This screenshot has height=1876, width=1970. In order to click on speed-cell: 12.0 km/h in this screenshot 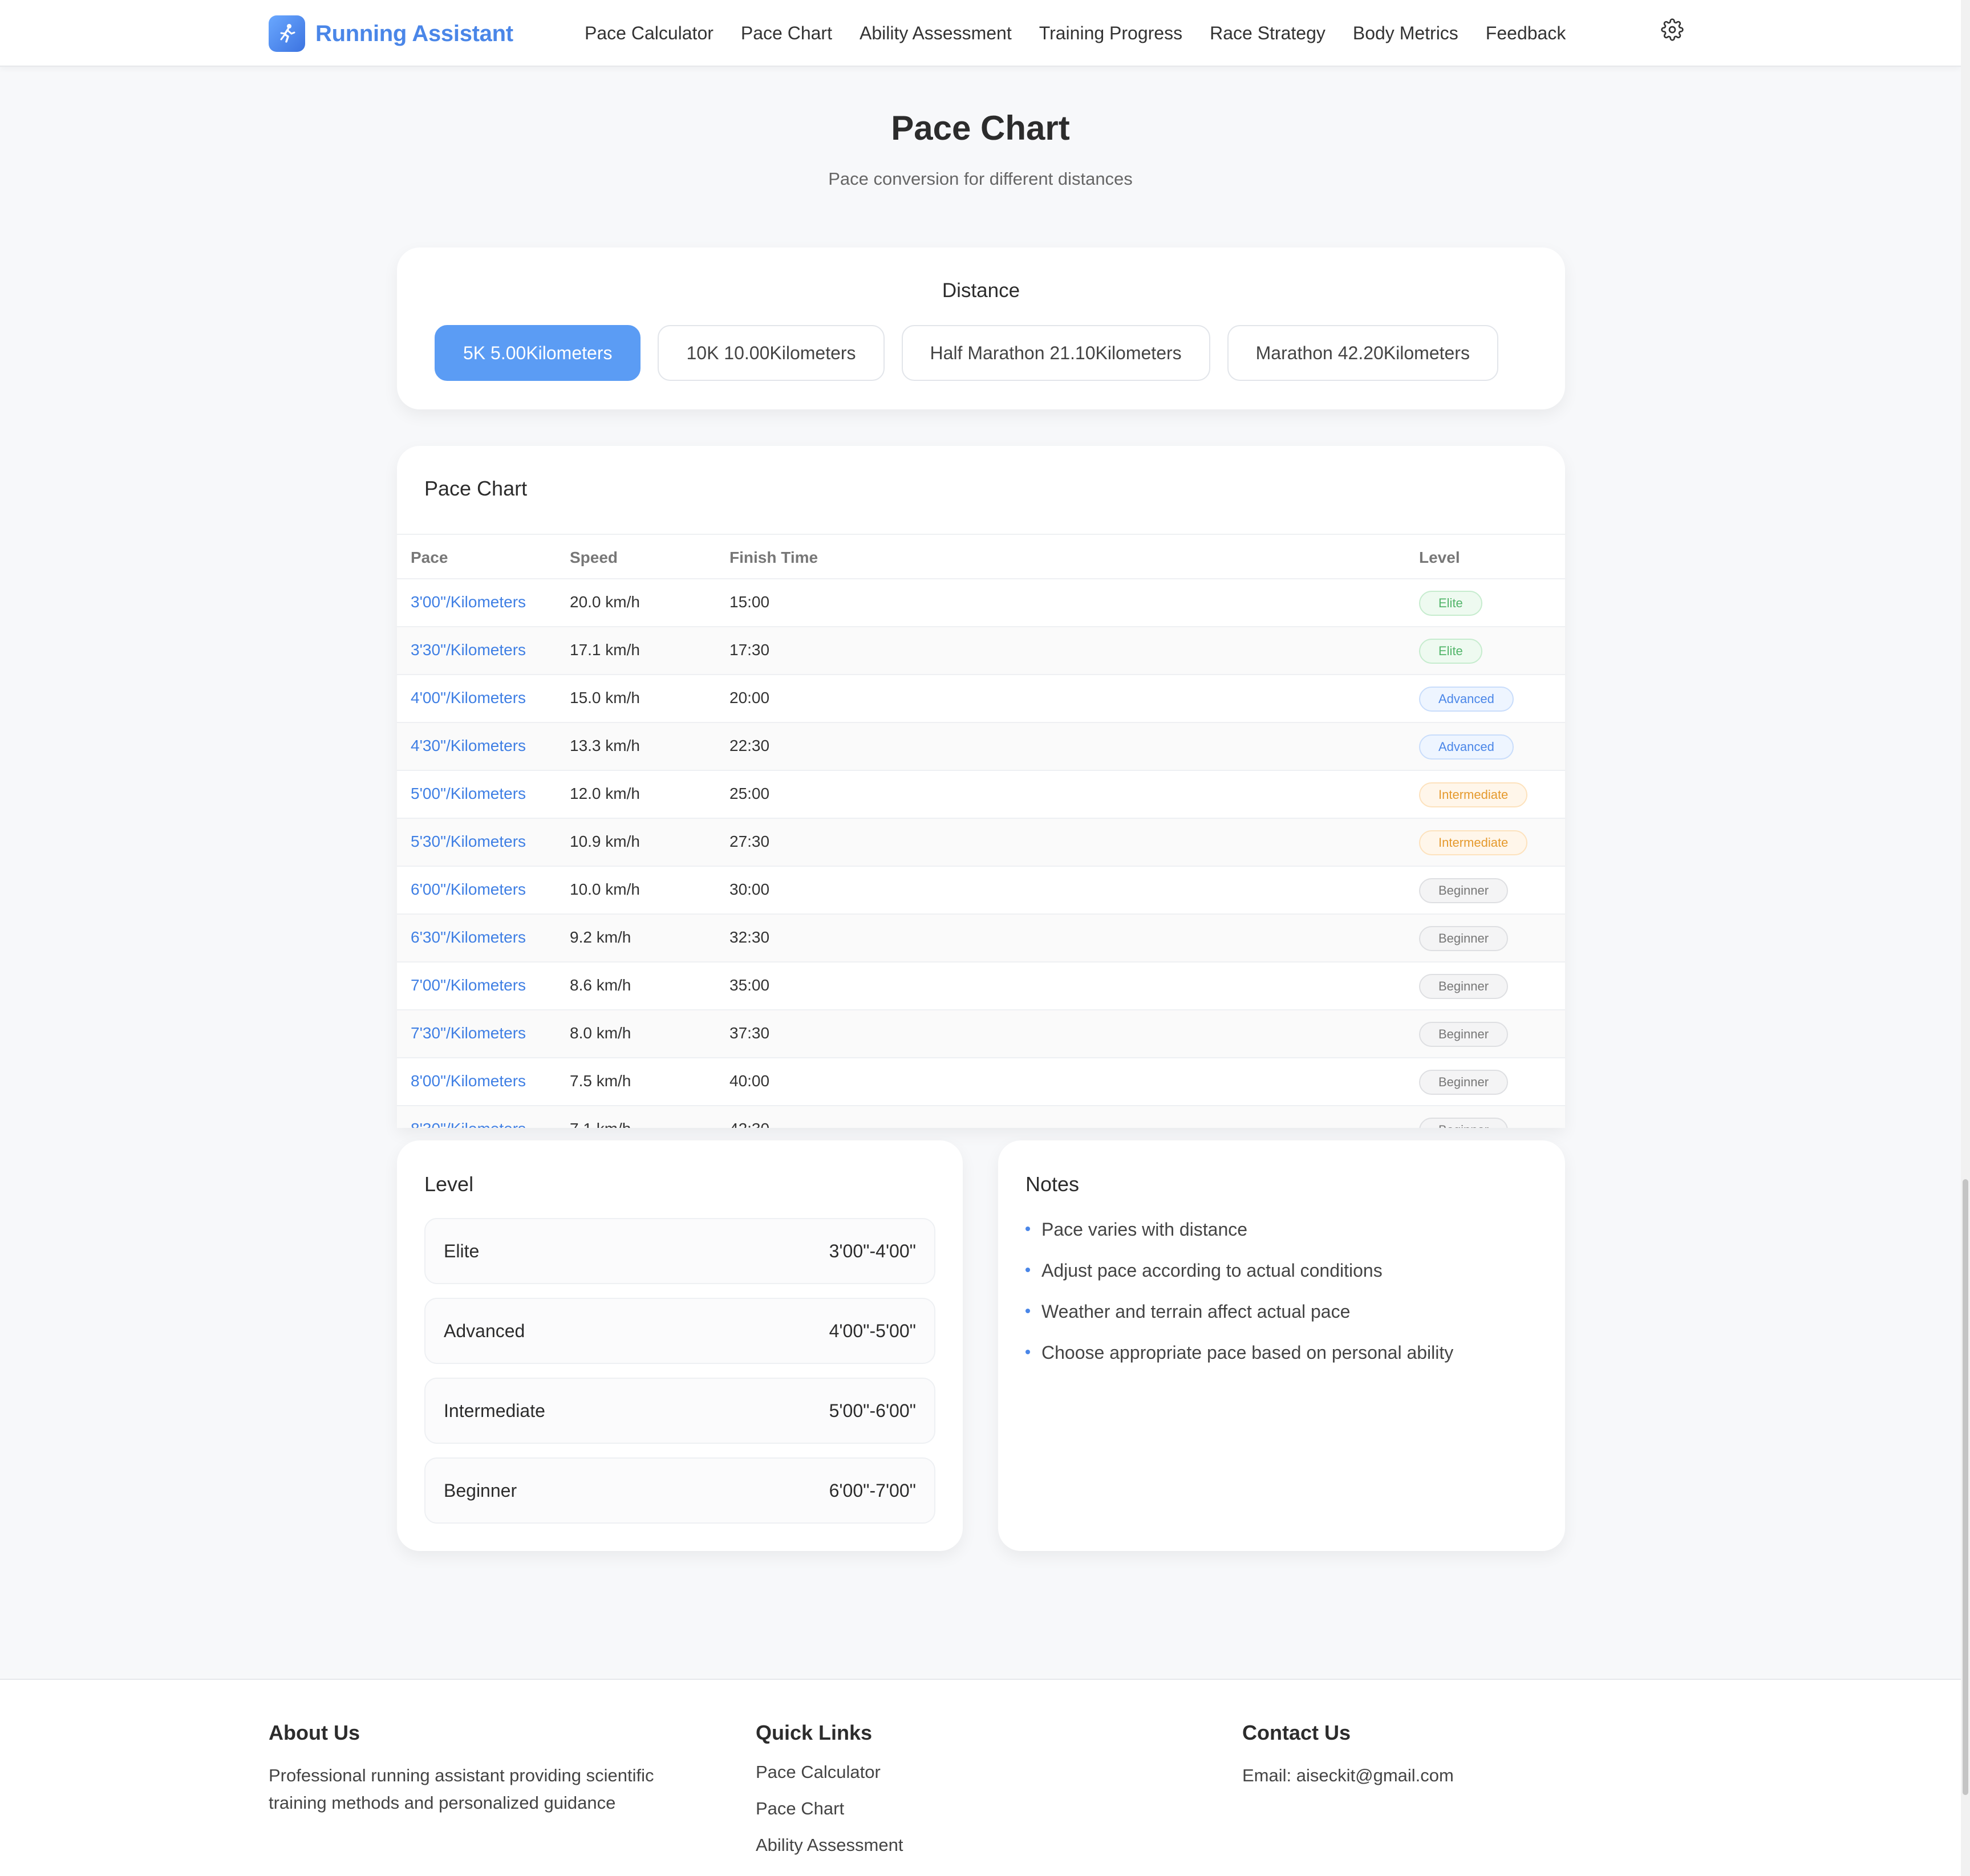, I will do `click(605, 793)`.